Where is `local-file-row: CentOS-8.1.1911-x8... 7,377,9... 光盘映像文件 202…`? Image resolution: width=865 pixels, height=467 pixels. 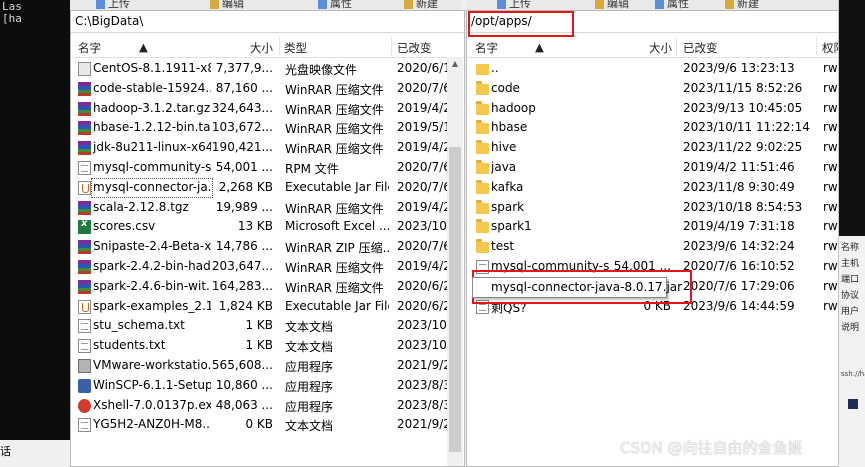 local-file-row: CentOS-8.1.1911-x8... 7,377,9... 光盘映像文件 202… is located at coordinates (259, 69).